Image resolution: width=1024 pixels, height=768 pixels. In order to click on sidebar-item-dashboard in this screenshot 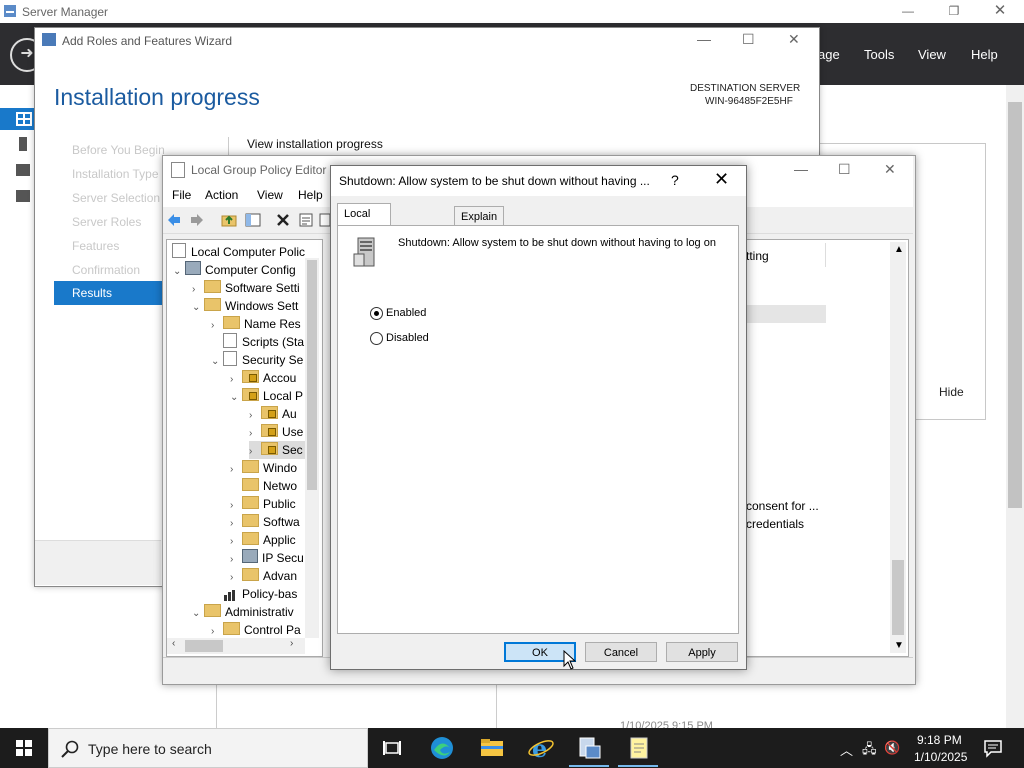, I will do `click(17, 119)`.